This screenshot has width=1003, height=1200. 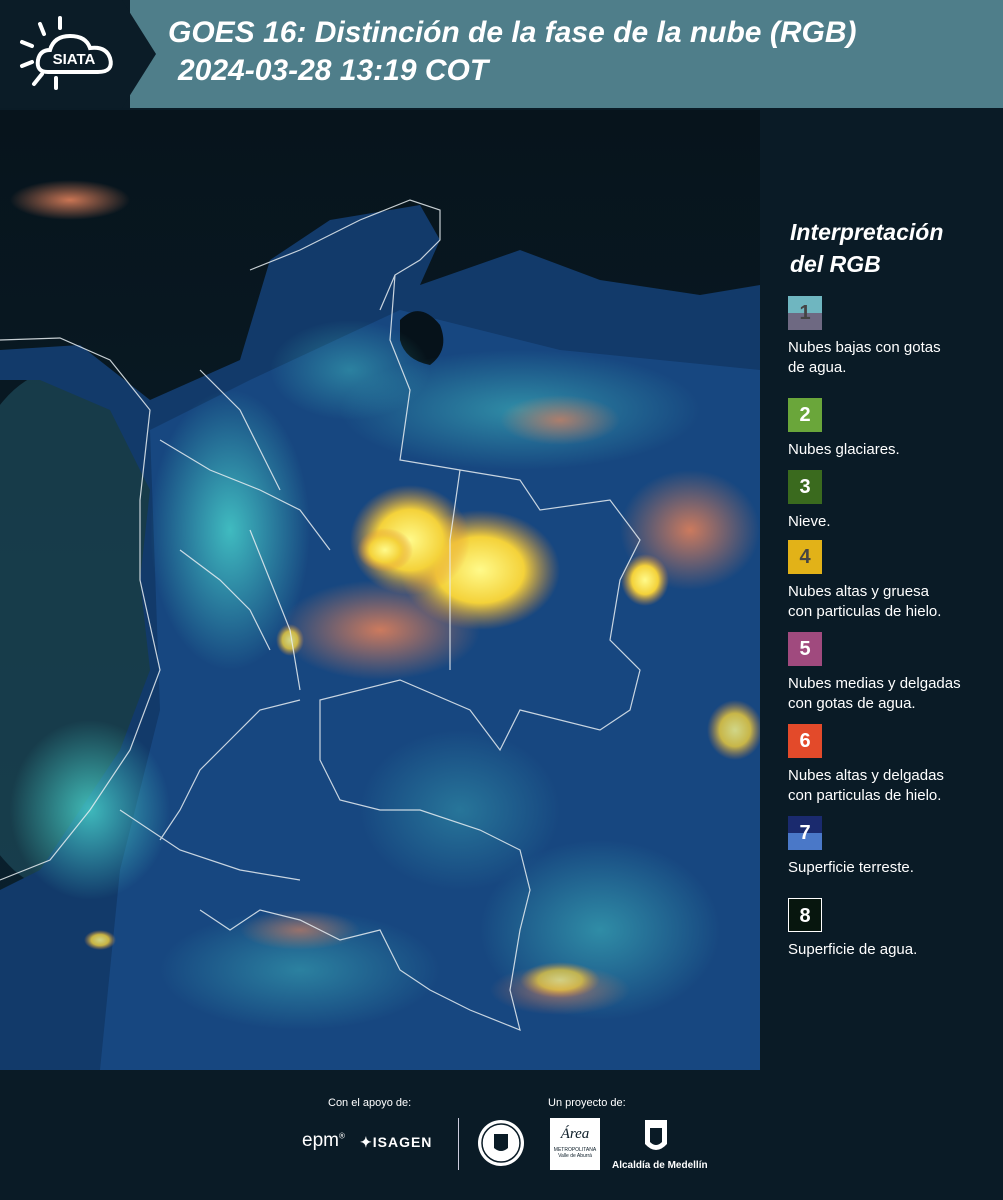 I want to click on epm-logo-text: epm, so click(x=320, y=1140).